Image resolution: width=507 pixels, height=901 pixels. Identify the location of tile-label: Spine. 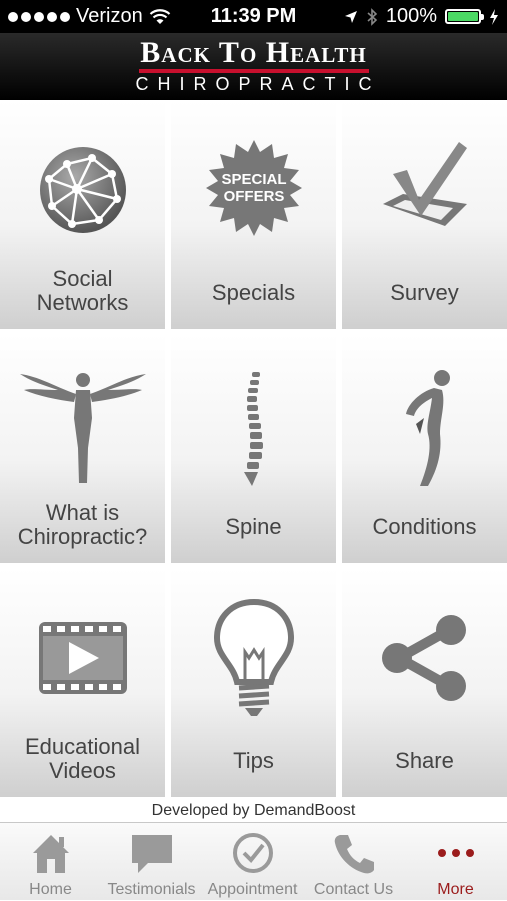
(253, 527).